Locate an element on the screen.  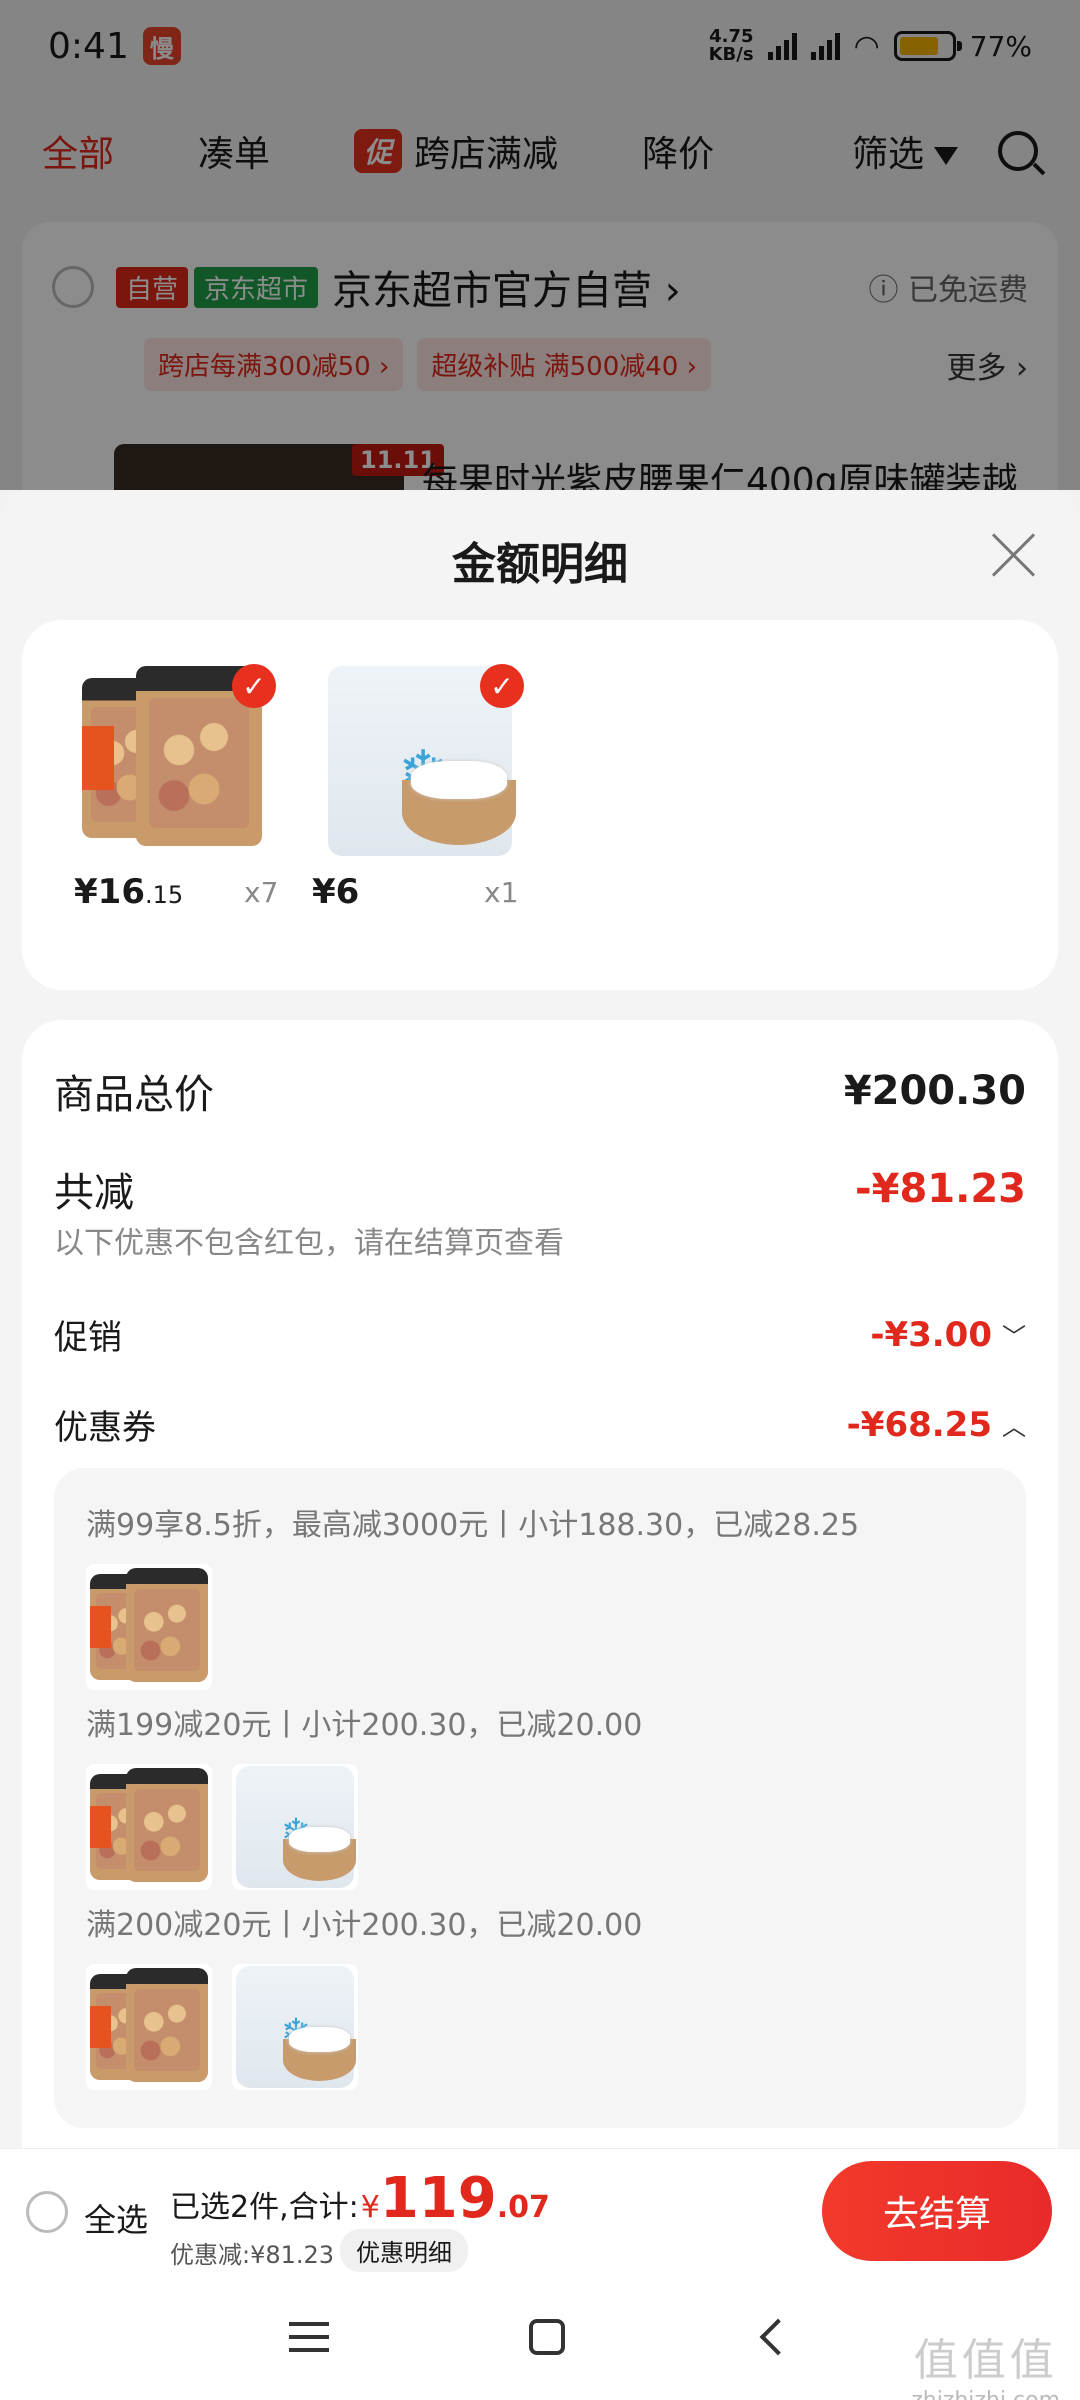
product-item: ❄ ✓ is located at coordinates (423, 762).